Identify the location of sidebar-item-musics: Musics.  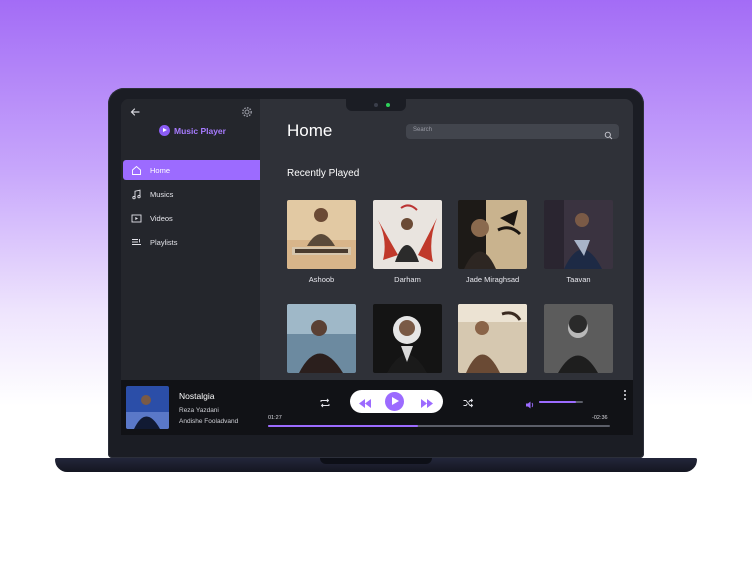
(191, 194).